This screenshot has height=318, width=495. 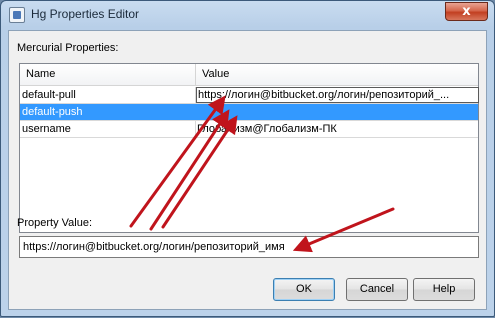 What do you see at coordinates (68, 48) in the screenshot?
I see `mercurial-properties-label: Mercurial Properties:` at bounding box center [68, 48].